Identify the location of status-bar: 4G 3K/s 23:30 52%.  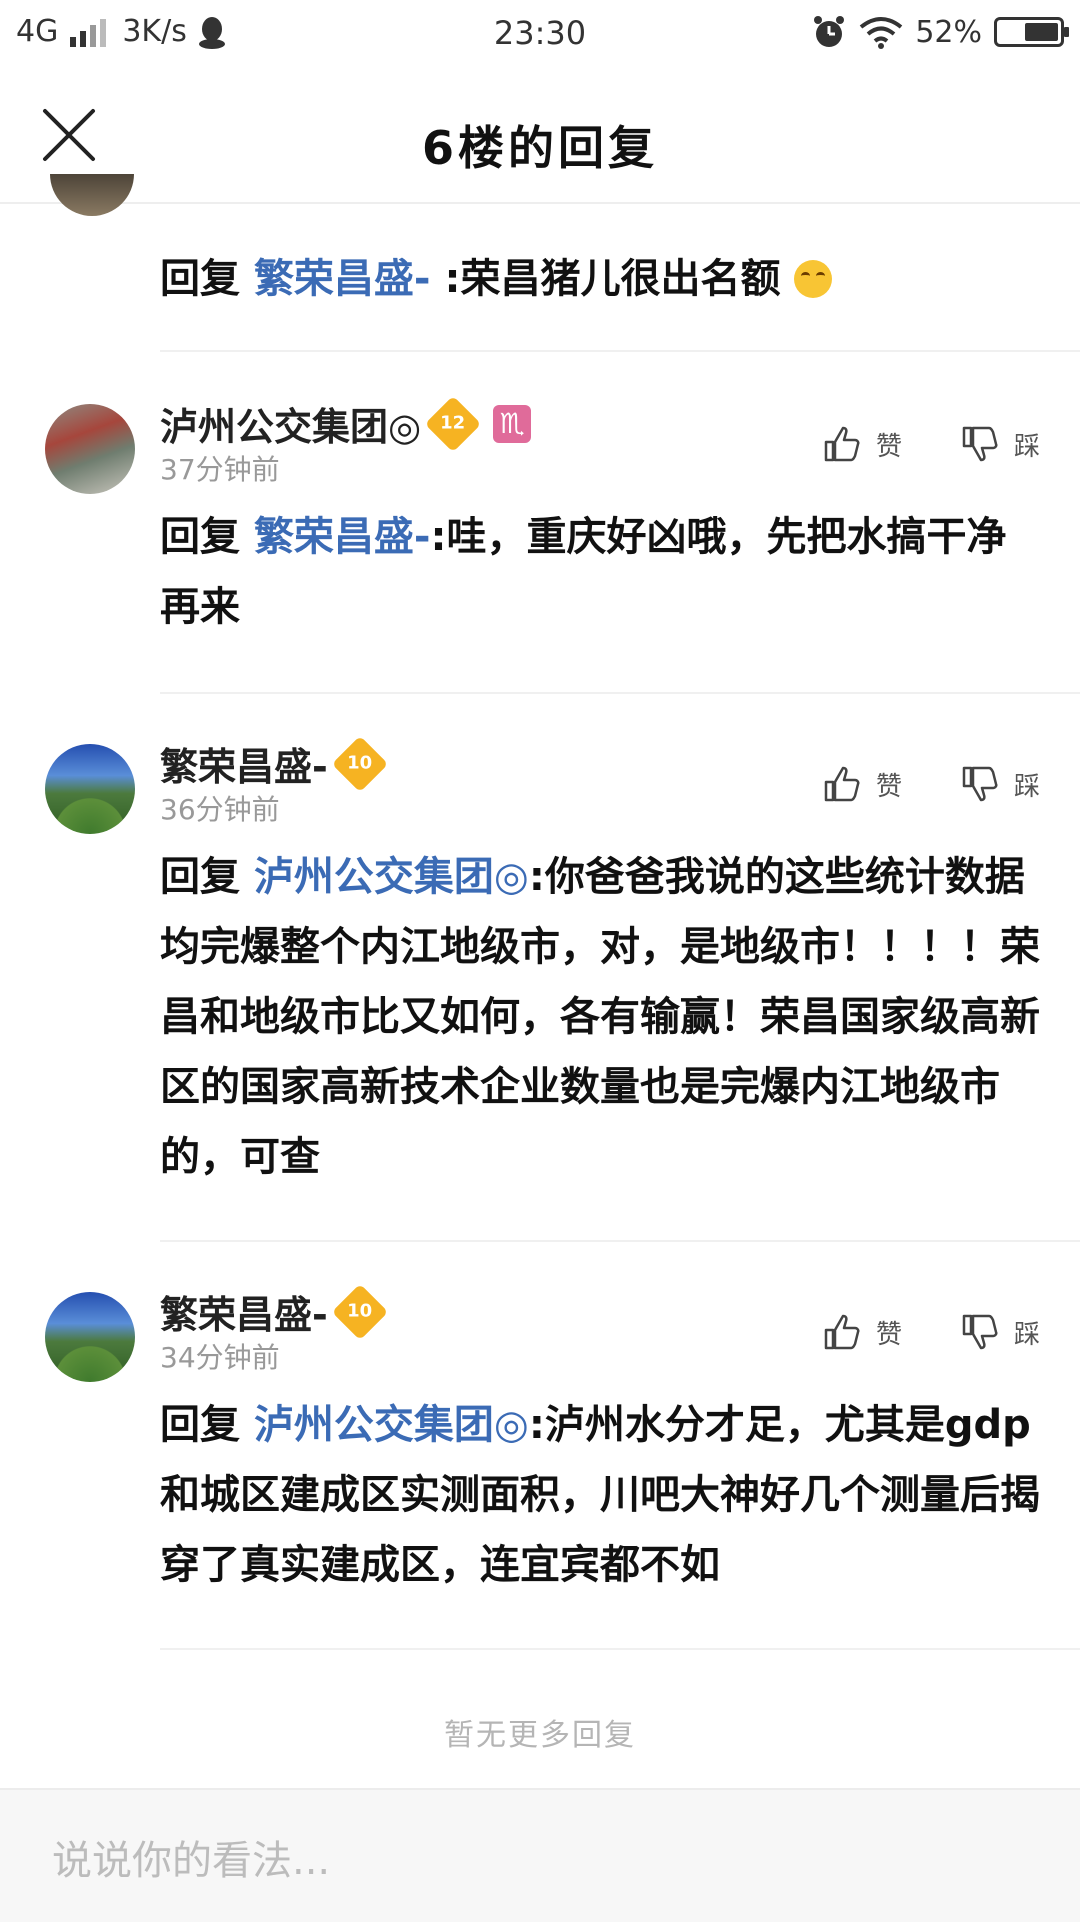
(540, 36).